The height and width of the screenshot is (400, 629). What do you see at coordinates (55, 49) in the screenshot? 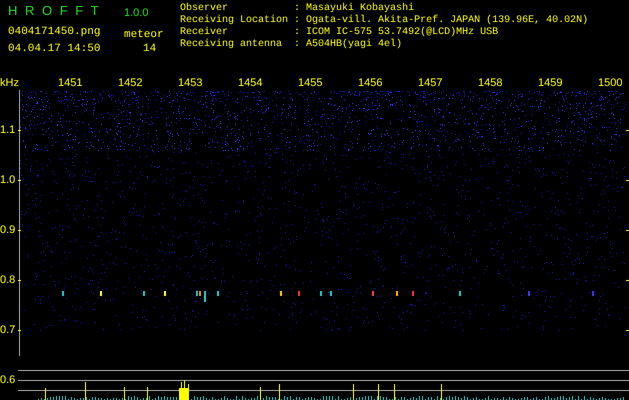
I see `date-time: 04.04.17 14:50` at bounding box center [55, 49].